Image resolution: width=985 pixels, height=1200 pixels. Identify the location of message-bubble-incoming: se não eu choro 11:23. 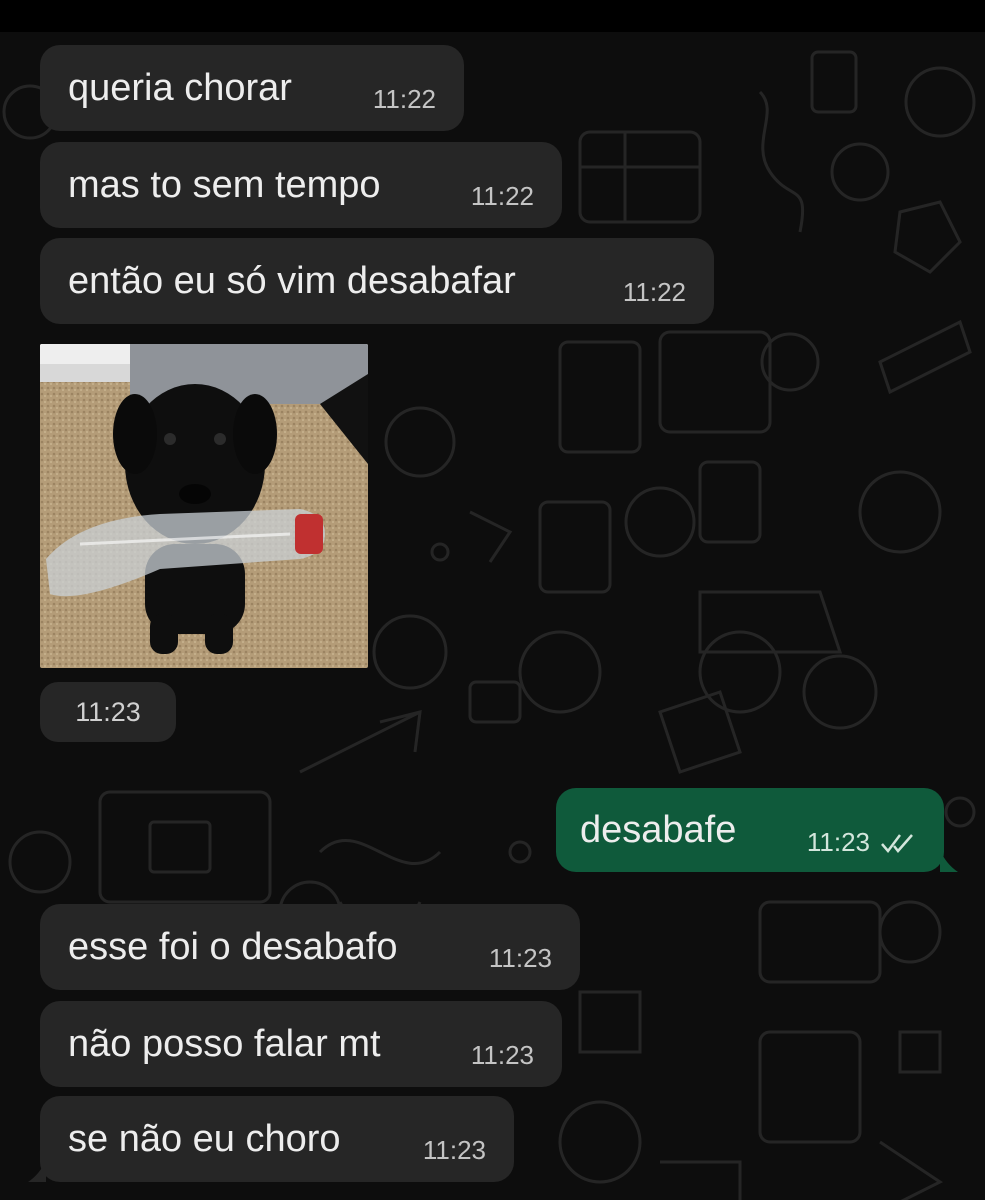
(277, 1139).